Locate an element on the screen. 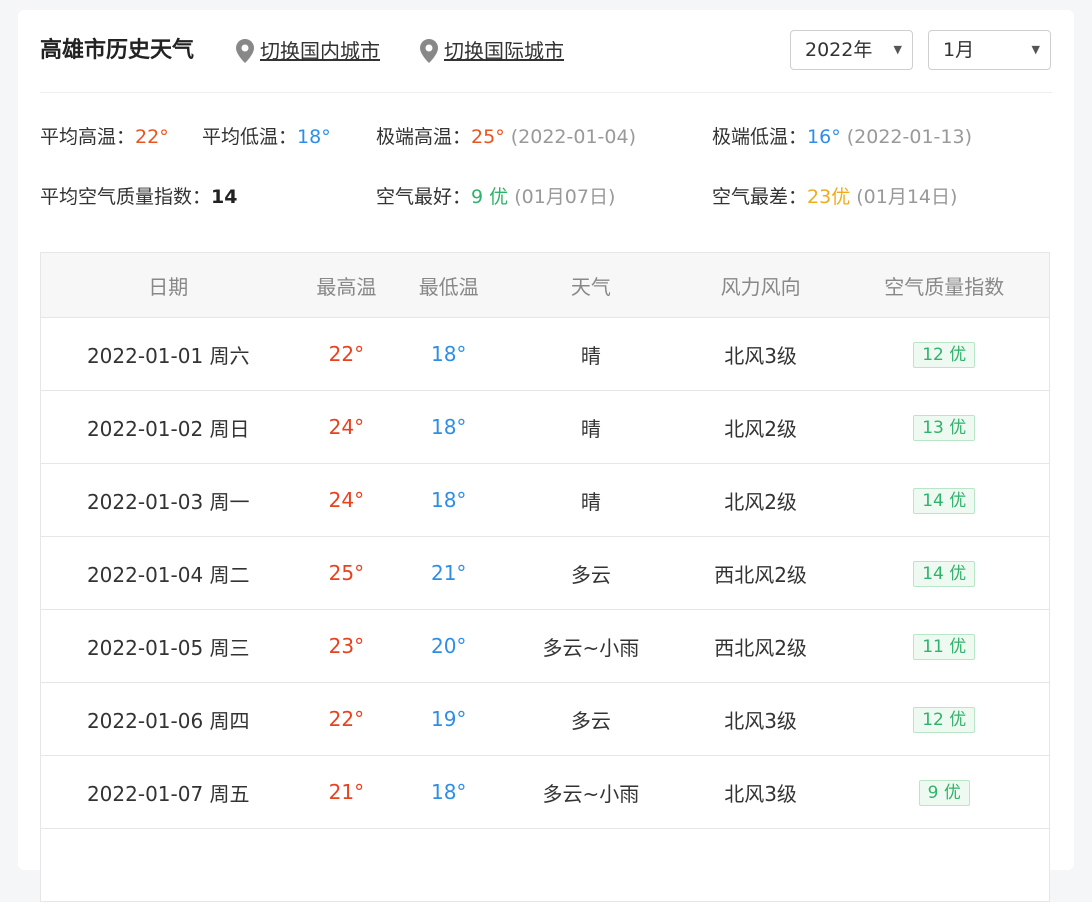  stat-extreme-low: 极端低温：16° (2022-01-13) is located at coordinates (842, 137).